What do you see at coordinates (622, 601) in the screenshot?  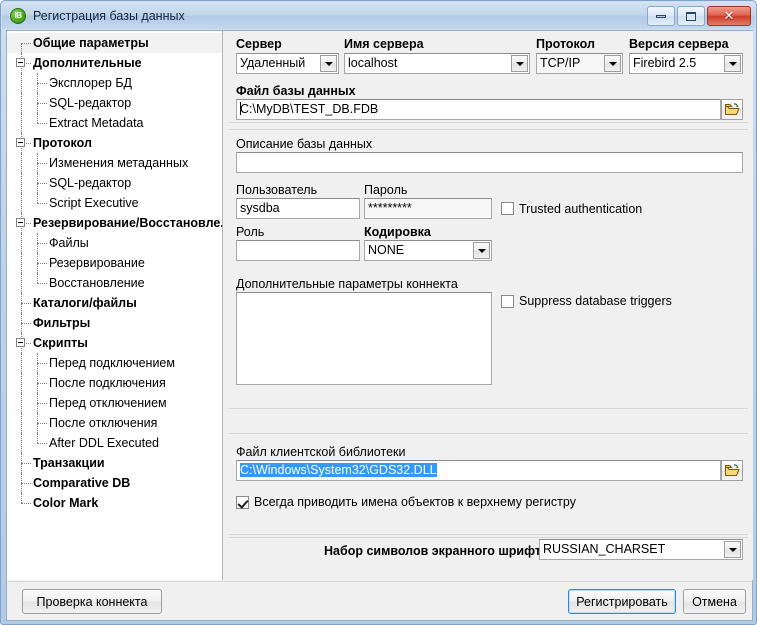 I see `register-button: Регистрировать` at bounding box center [622, 601].